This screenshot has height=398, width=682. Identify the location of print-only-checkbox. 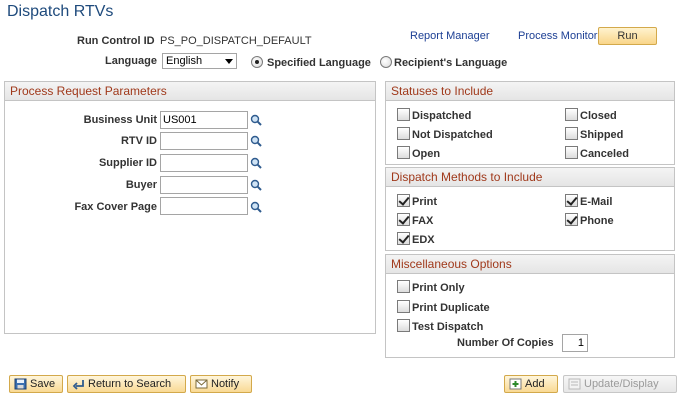
(403, 286).